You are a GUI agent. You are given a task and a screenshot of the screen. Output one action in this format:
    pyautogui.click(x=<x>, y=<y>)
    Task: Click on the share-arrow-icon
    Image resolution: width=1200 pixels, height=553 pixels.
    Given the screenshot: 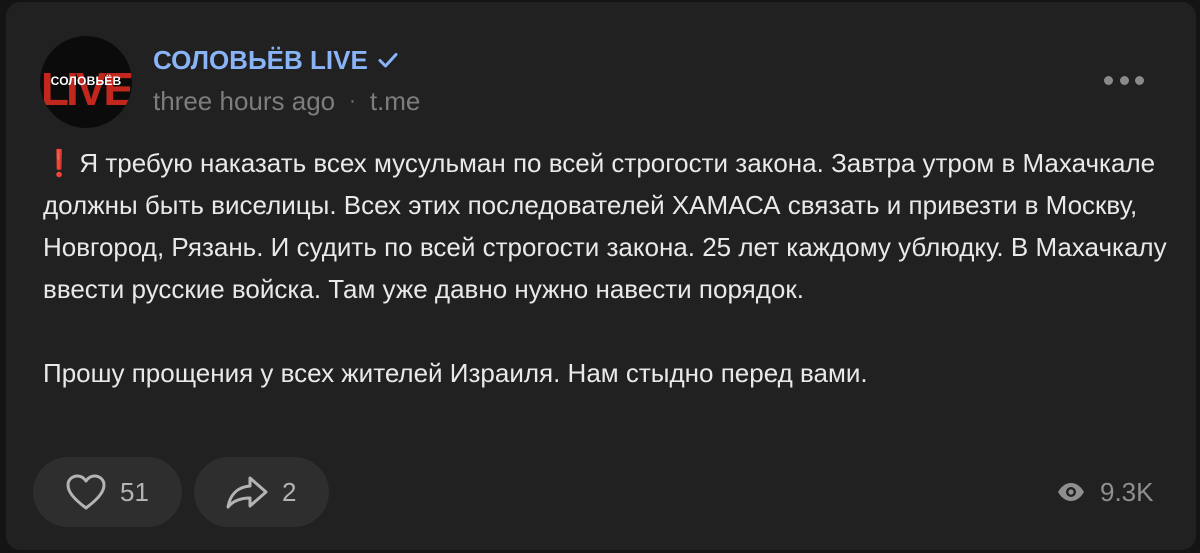 What is the action you would take?
    pyautogui.click(x=247, y=492)
    